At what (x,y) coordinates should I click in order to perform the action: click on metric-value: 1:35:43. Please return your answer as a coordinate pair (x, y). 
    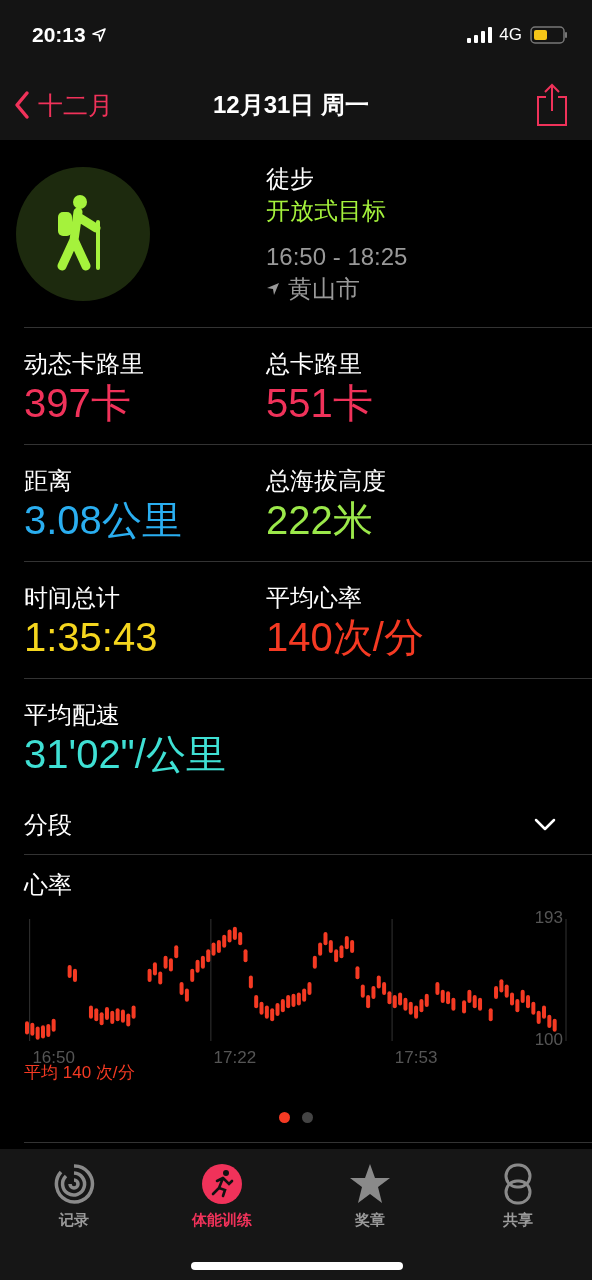
    Looking at the image, I should click on (91, 637).